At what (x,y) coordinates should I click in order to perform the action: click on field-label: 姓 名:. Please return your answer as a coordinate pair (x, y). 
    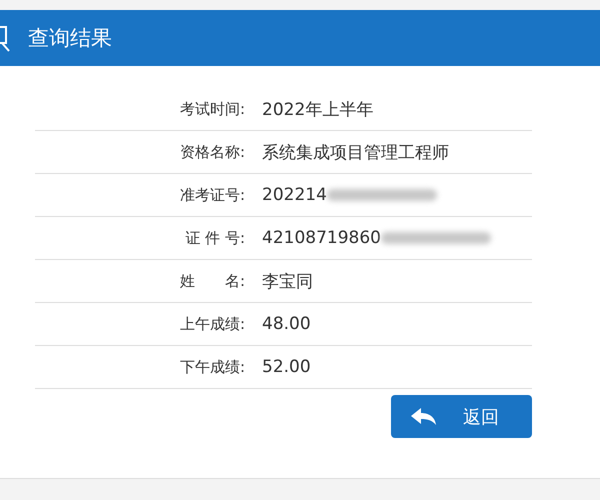
    Looking at the image, I should click on (211, 281).